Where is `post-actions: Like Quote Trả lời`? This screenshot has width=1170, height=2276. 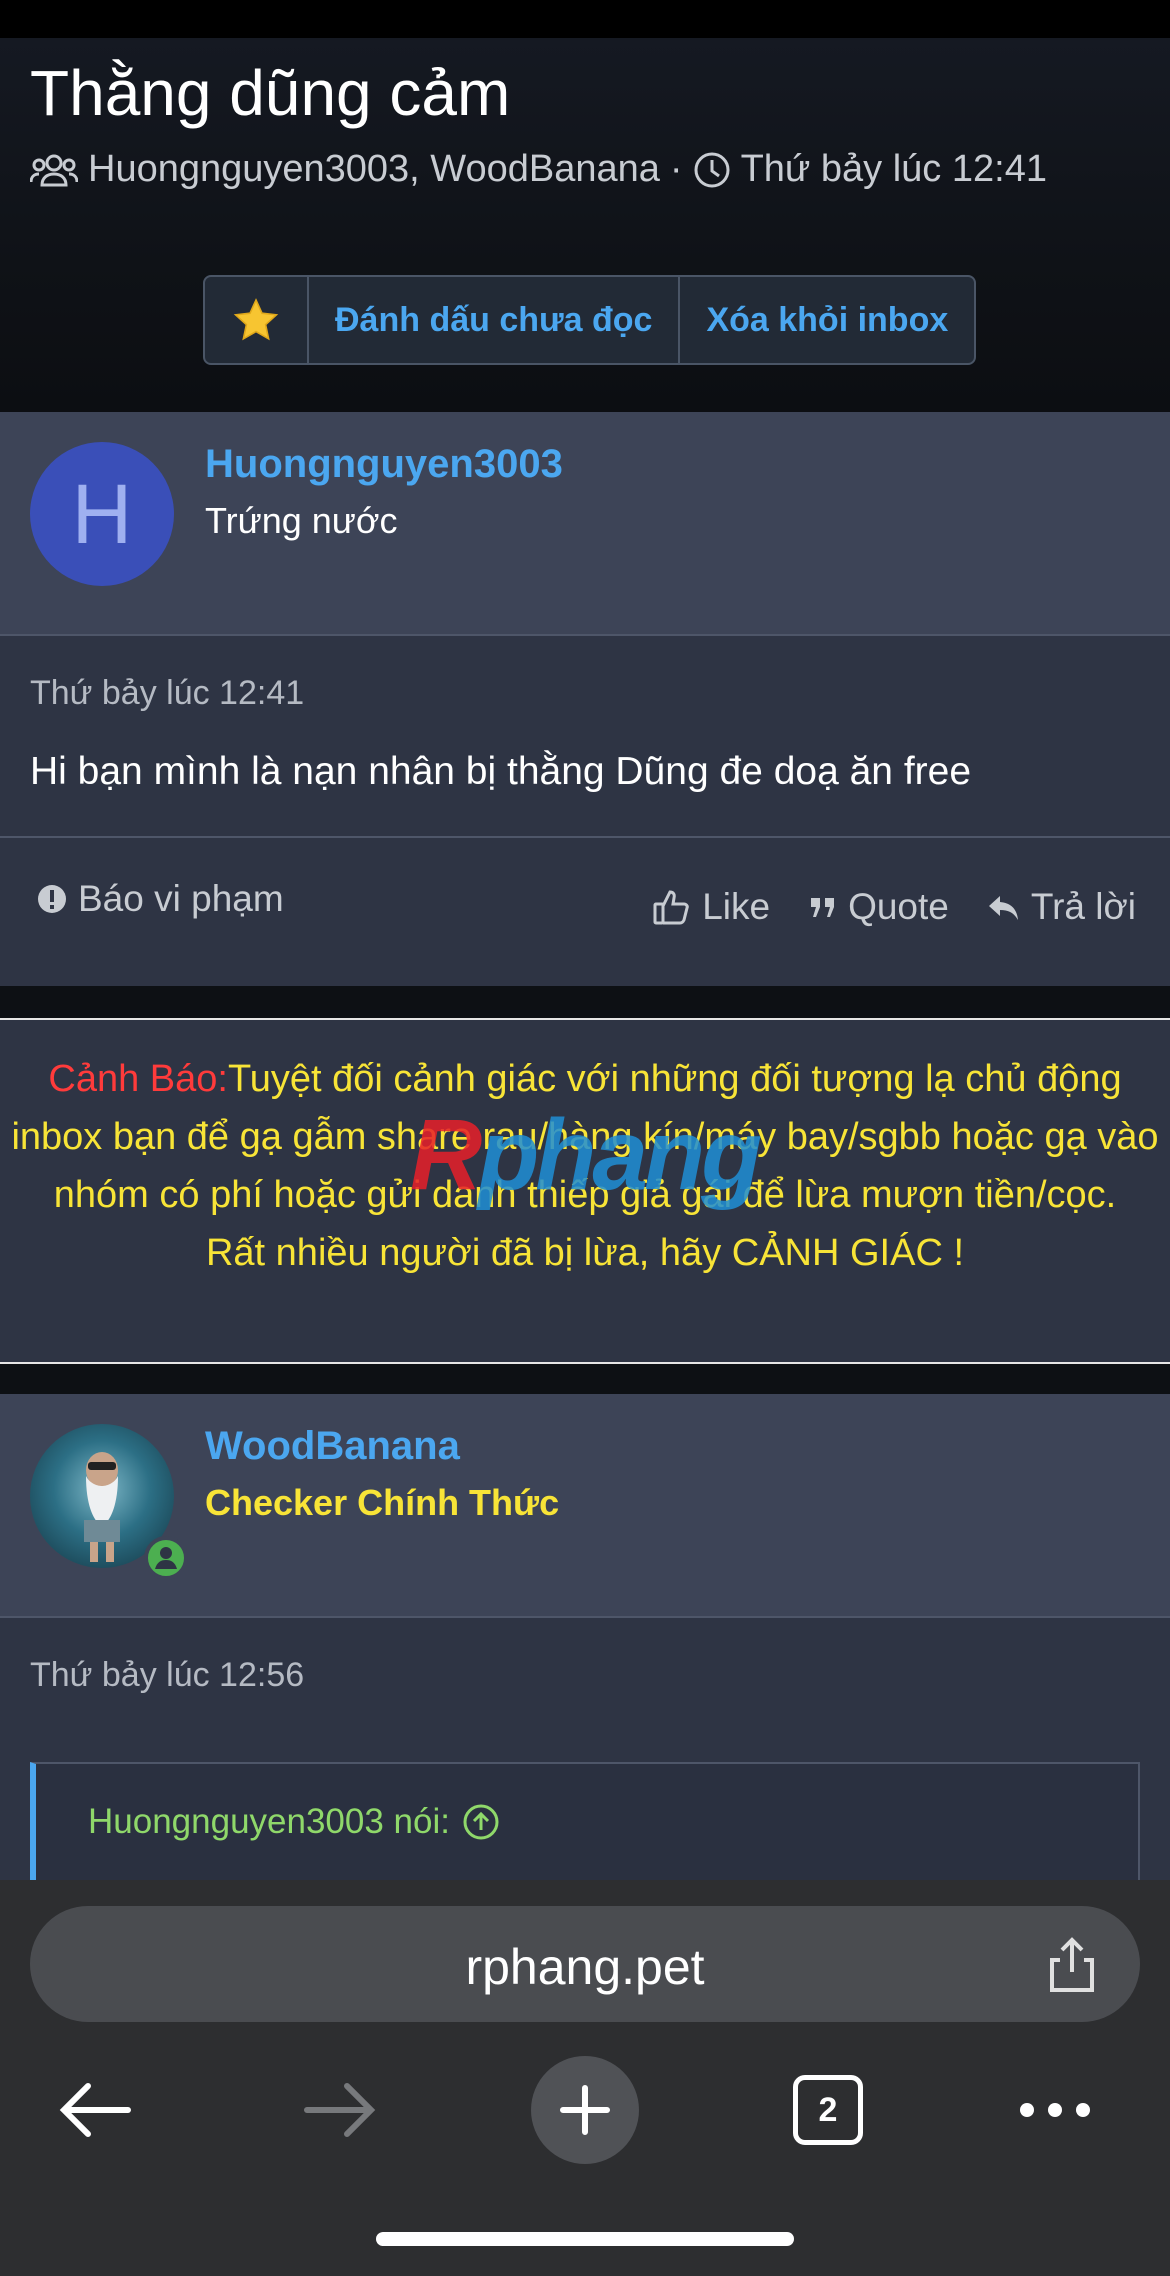 post-actions: Like Quote Trả lời is located at coordinates (894, 907).